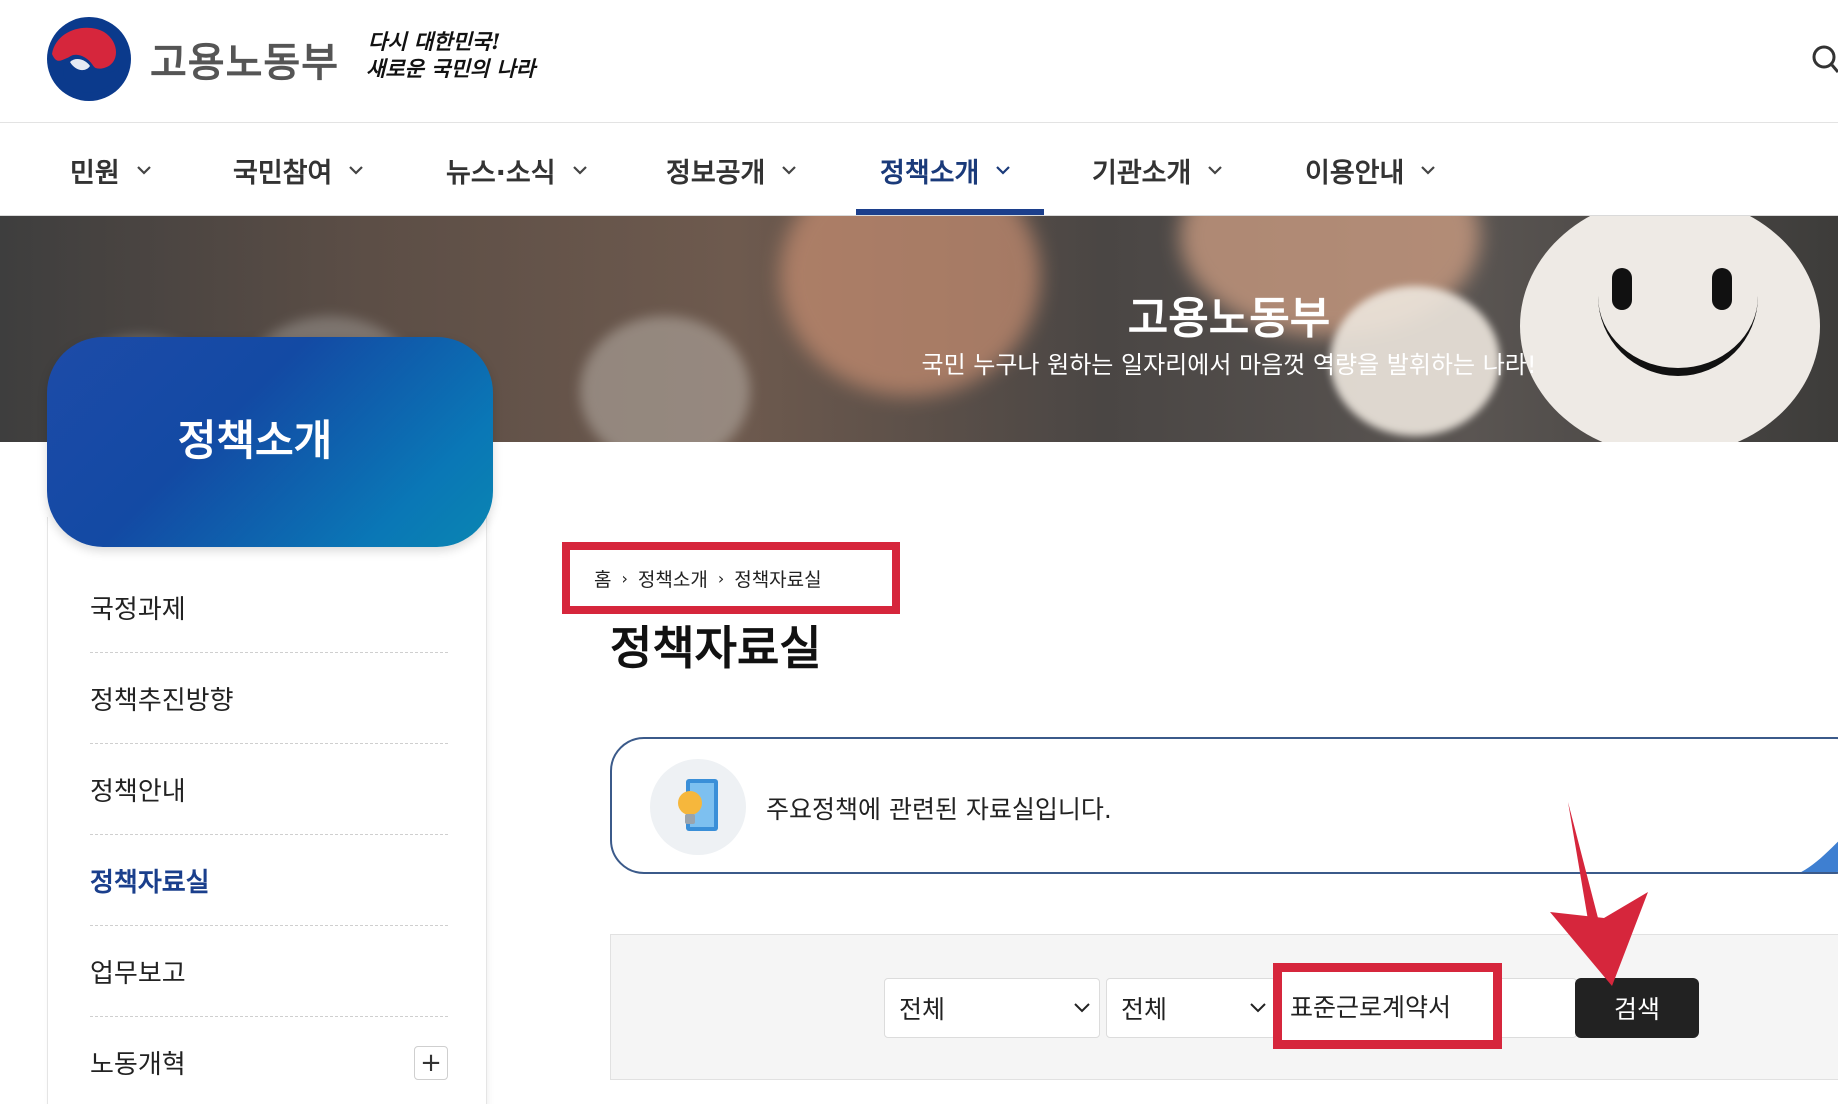 The image size is (1838, 1104). Describe the element at coordinates (138, 609) in the screenshot. I see `sidebar-item-label: 국정과제` at that location.